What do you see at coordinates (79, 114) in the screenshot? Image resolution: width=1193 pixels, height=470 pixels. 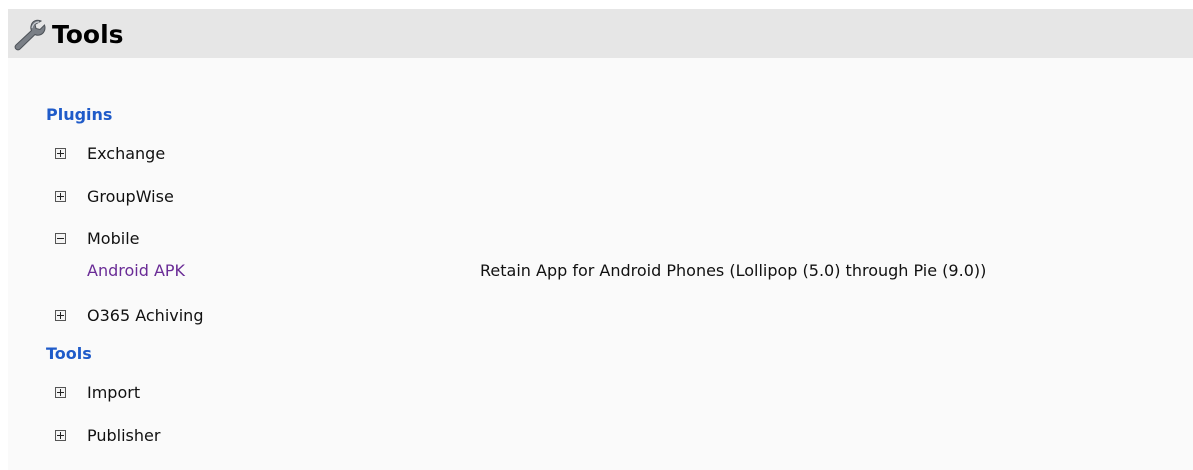 I see `section-heading-plugins: Plugins` at bounding box center [79, 114].